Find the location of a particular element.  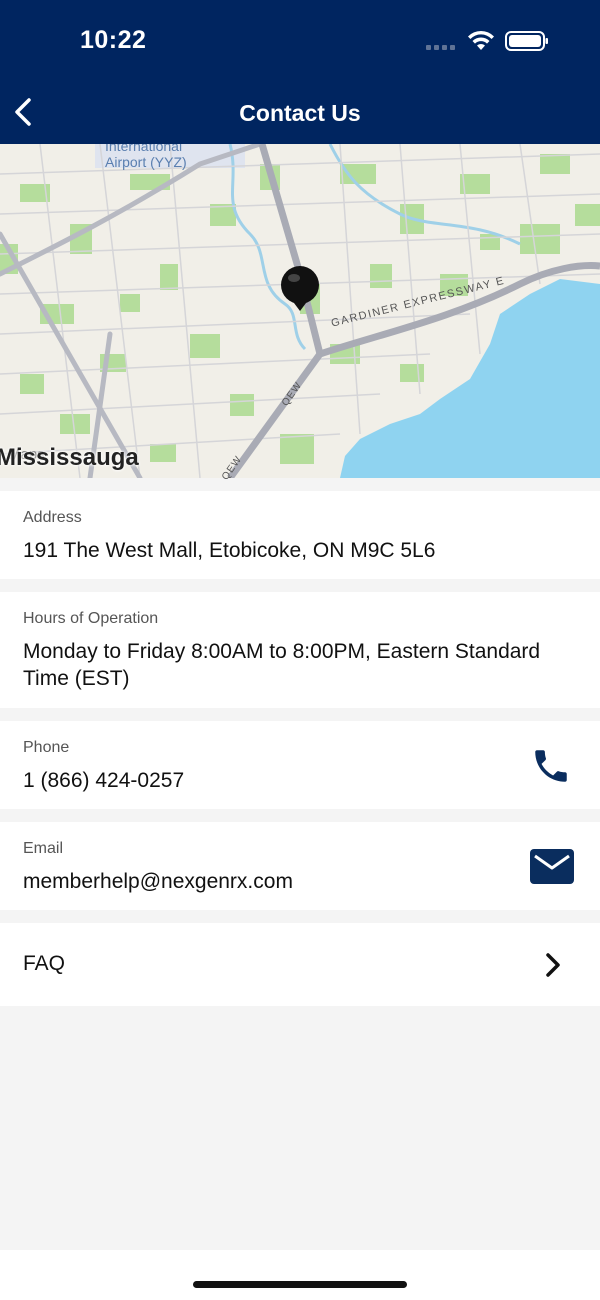

email-value: memberhelp@nexgenrx.com is located at coordinates (158, 881).